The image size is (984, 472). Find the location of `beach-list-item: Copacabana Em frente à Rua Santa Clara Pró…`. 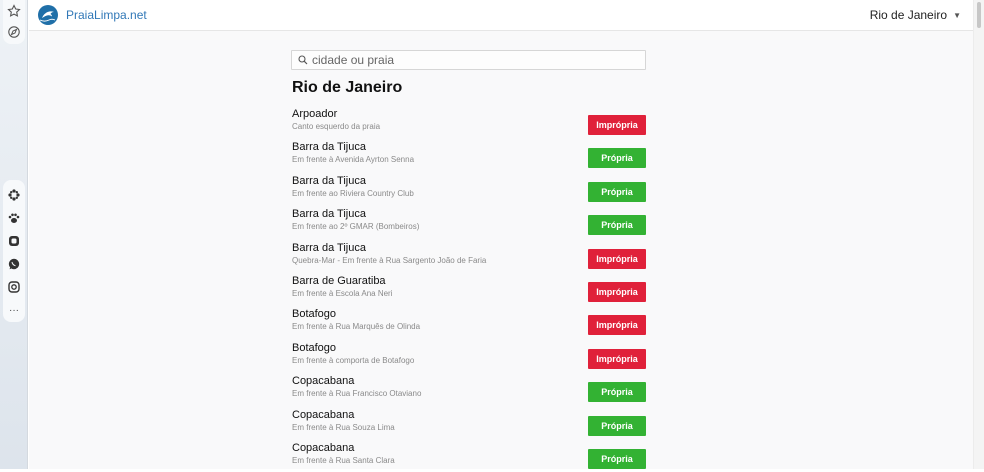

beach-list-item: Copacabana Em frente à Rua Santa Clara Pró… is located at coordinates (469, 457).